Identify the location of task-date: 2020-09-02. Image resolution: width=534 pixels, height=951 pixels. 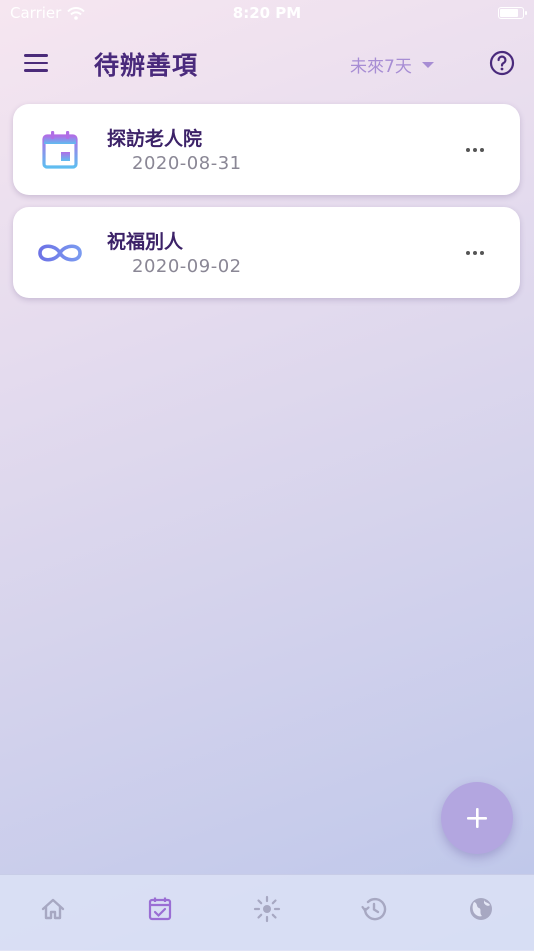
(187, 266).